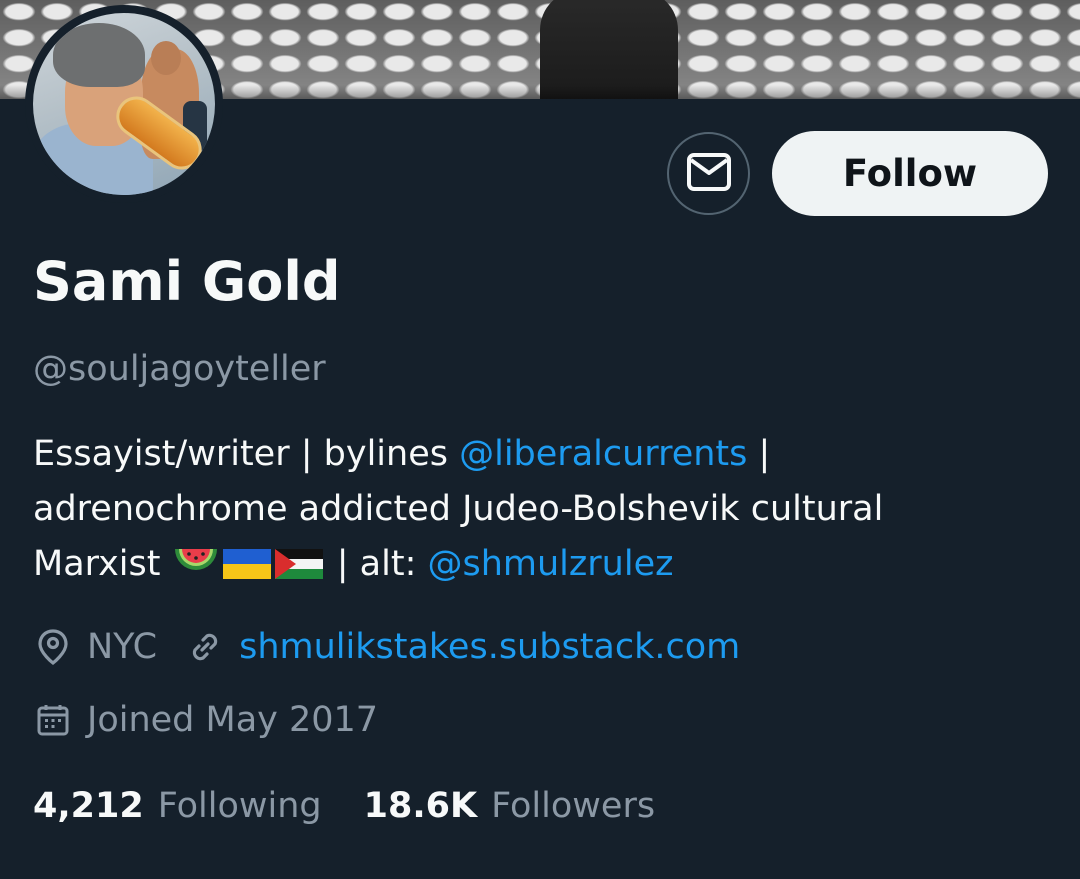  I want to click on followers-stat: 18.6K Followers, so click(509, 806).